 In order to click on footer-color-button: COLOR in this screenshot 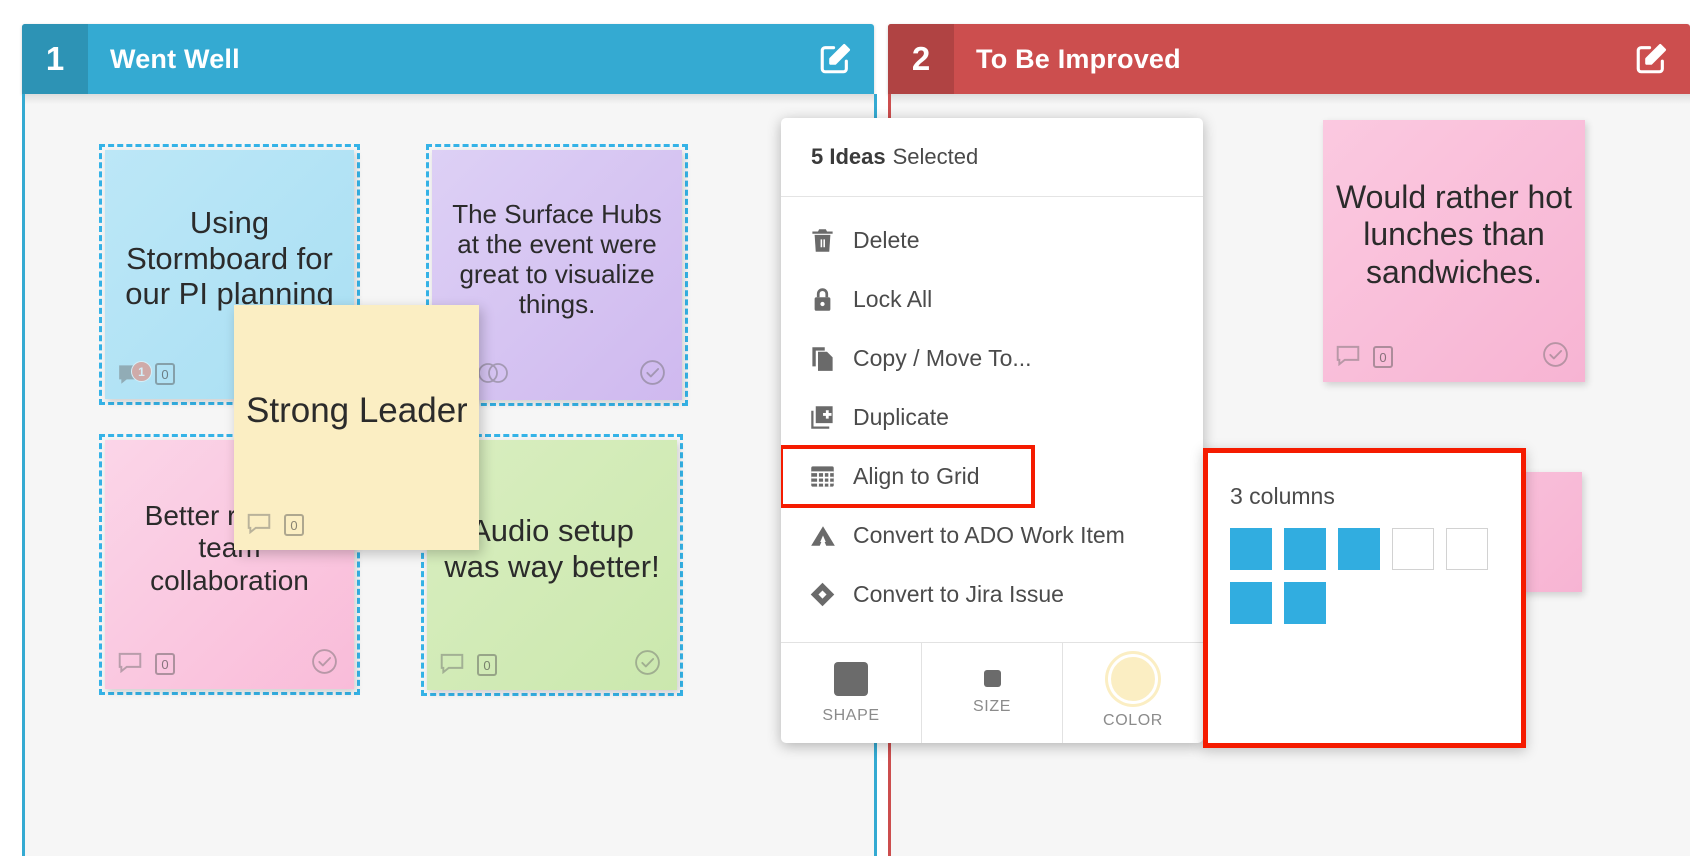, I will do `click(1133, 693)`.